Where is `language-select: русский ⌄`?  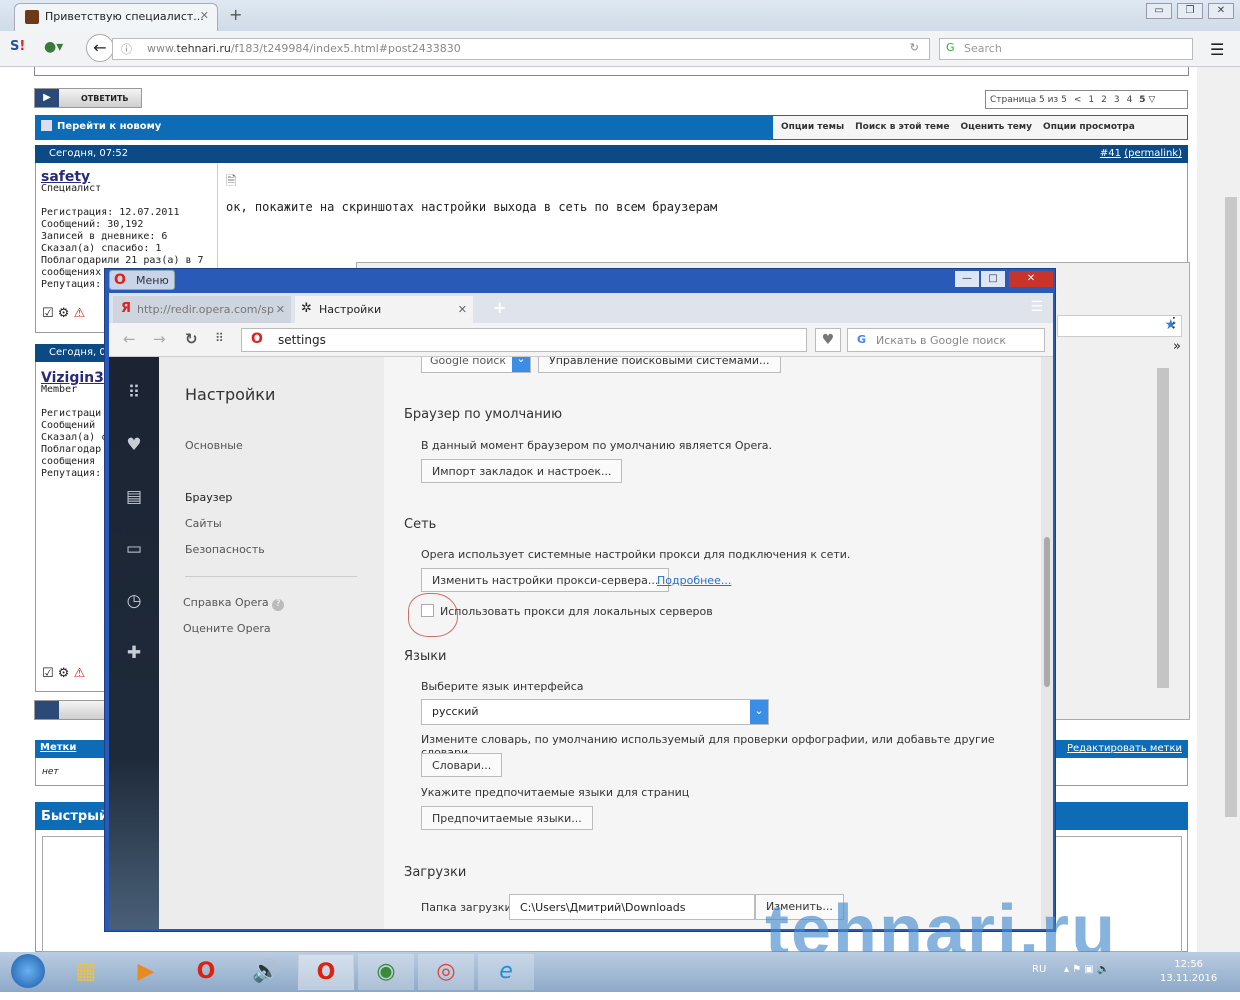
language-select: русский ⌄ is located at coordinates (595, 712).